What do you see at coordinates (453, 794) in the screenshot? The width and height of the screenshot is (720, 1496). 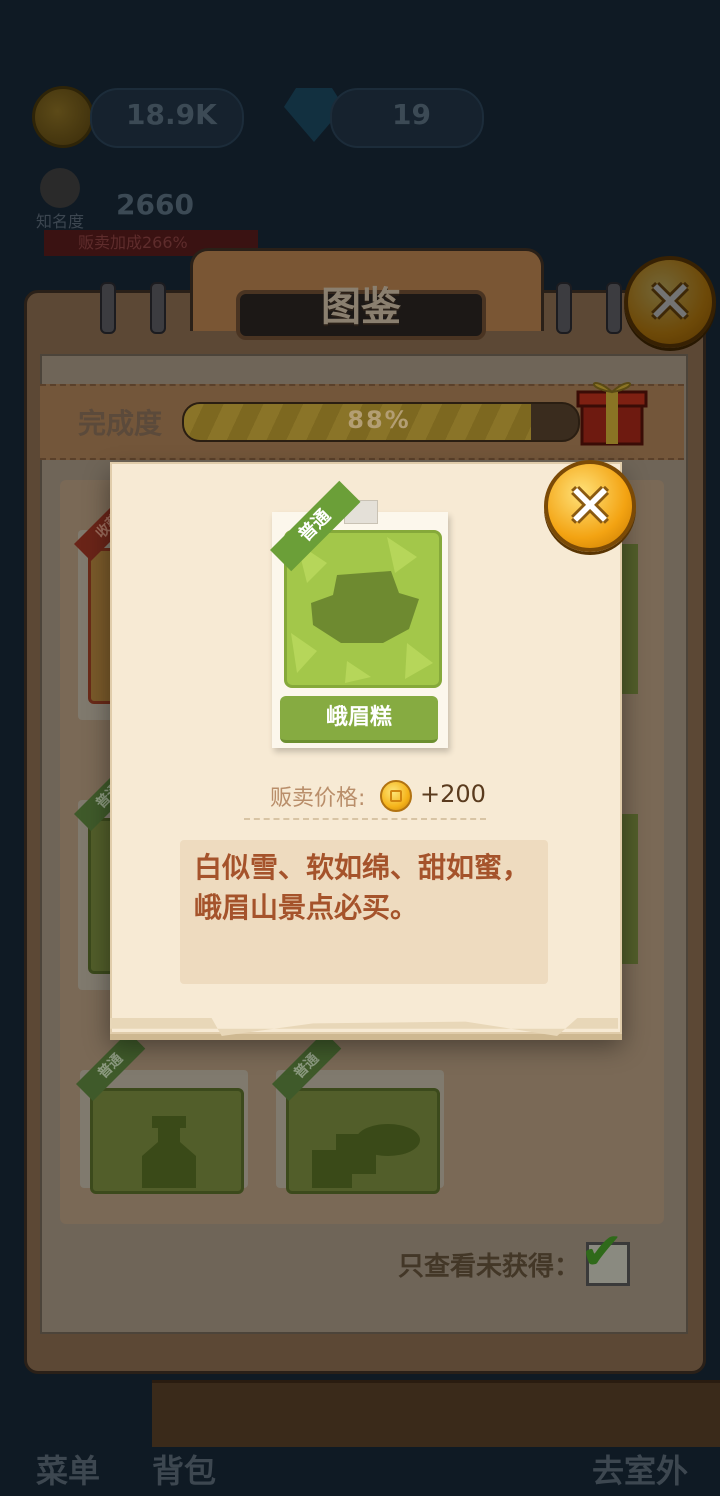 I see `sell-price-value: +200` at bounding box center [453, 794].